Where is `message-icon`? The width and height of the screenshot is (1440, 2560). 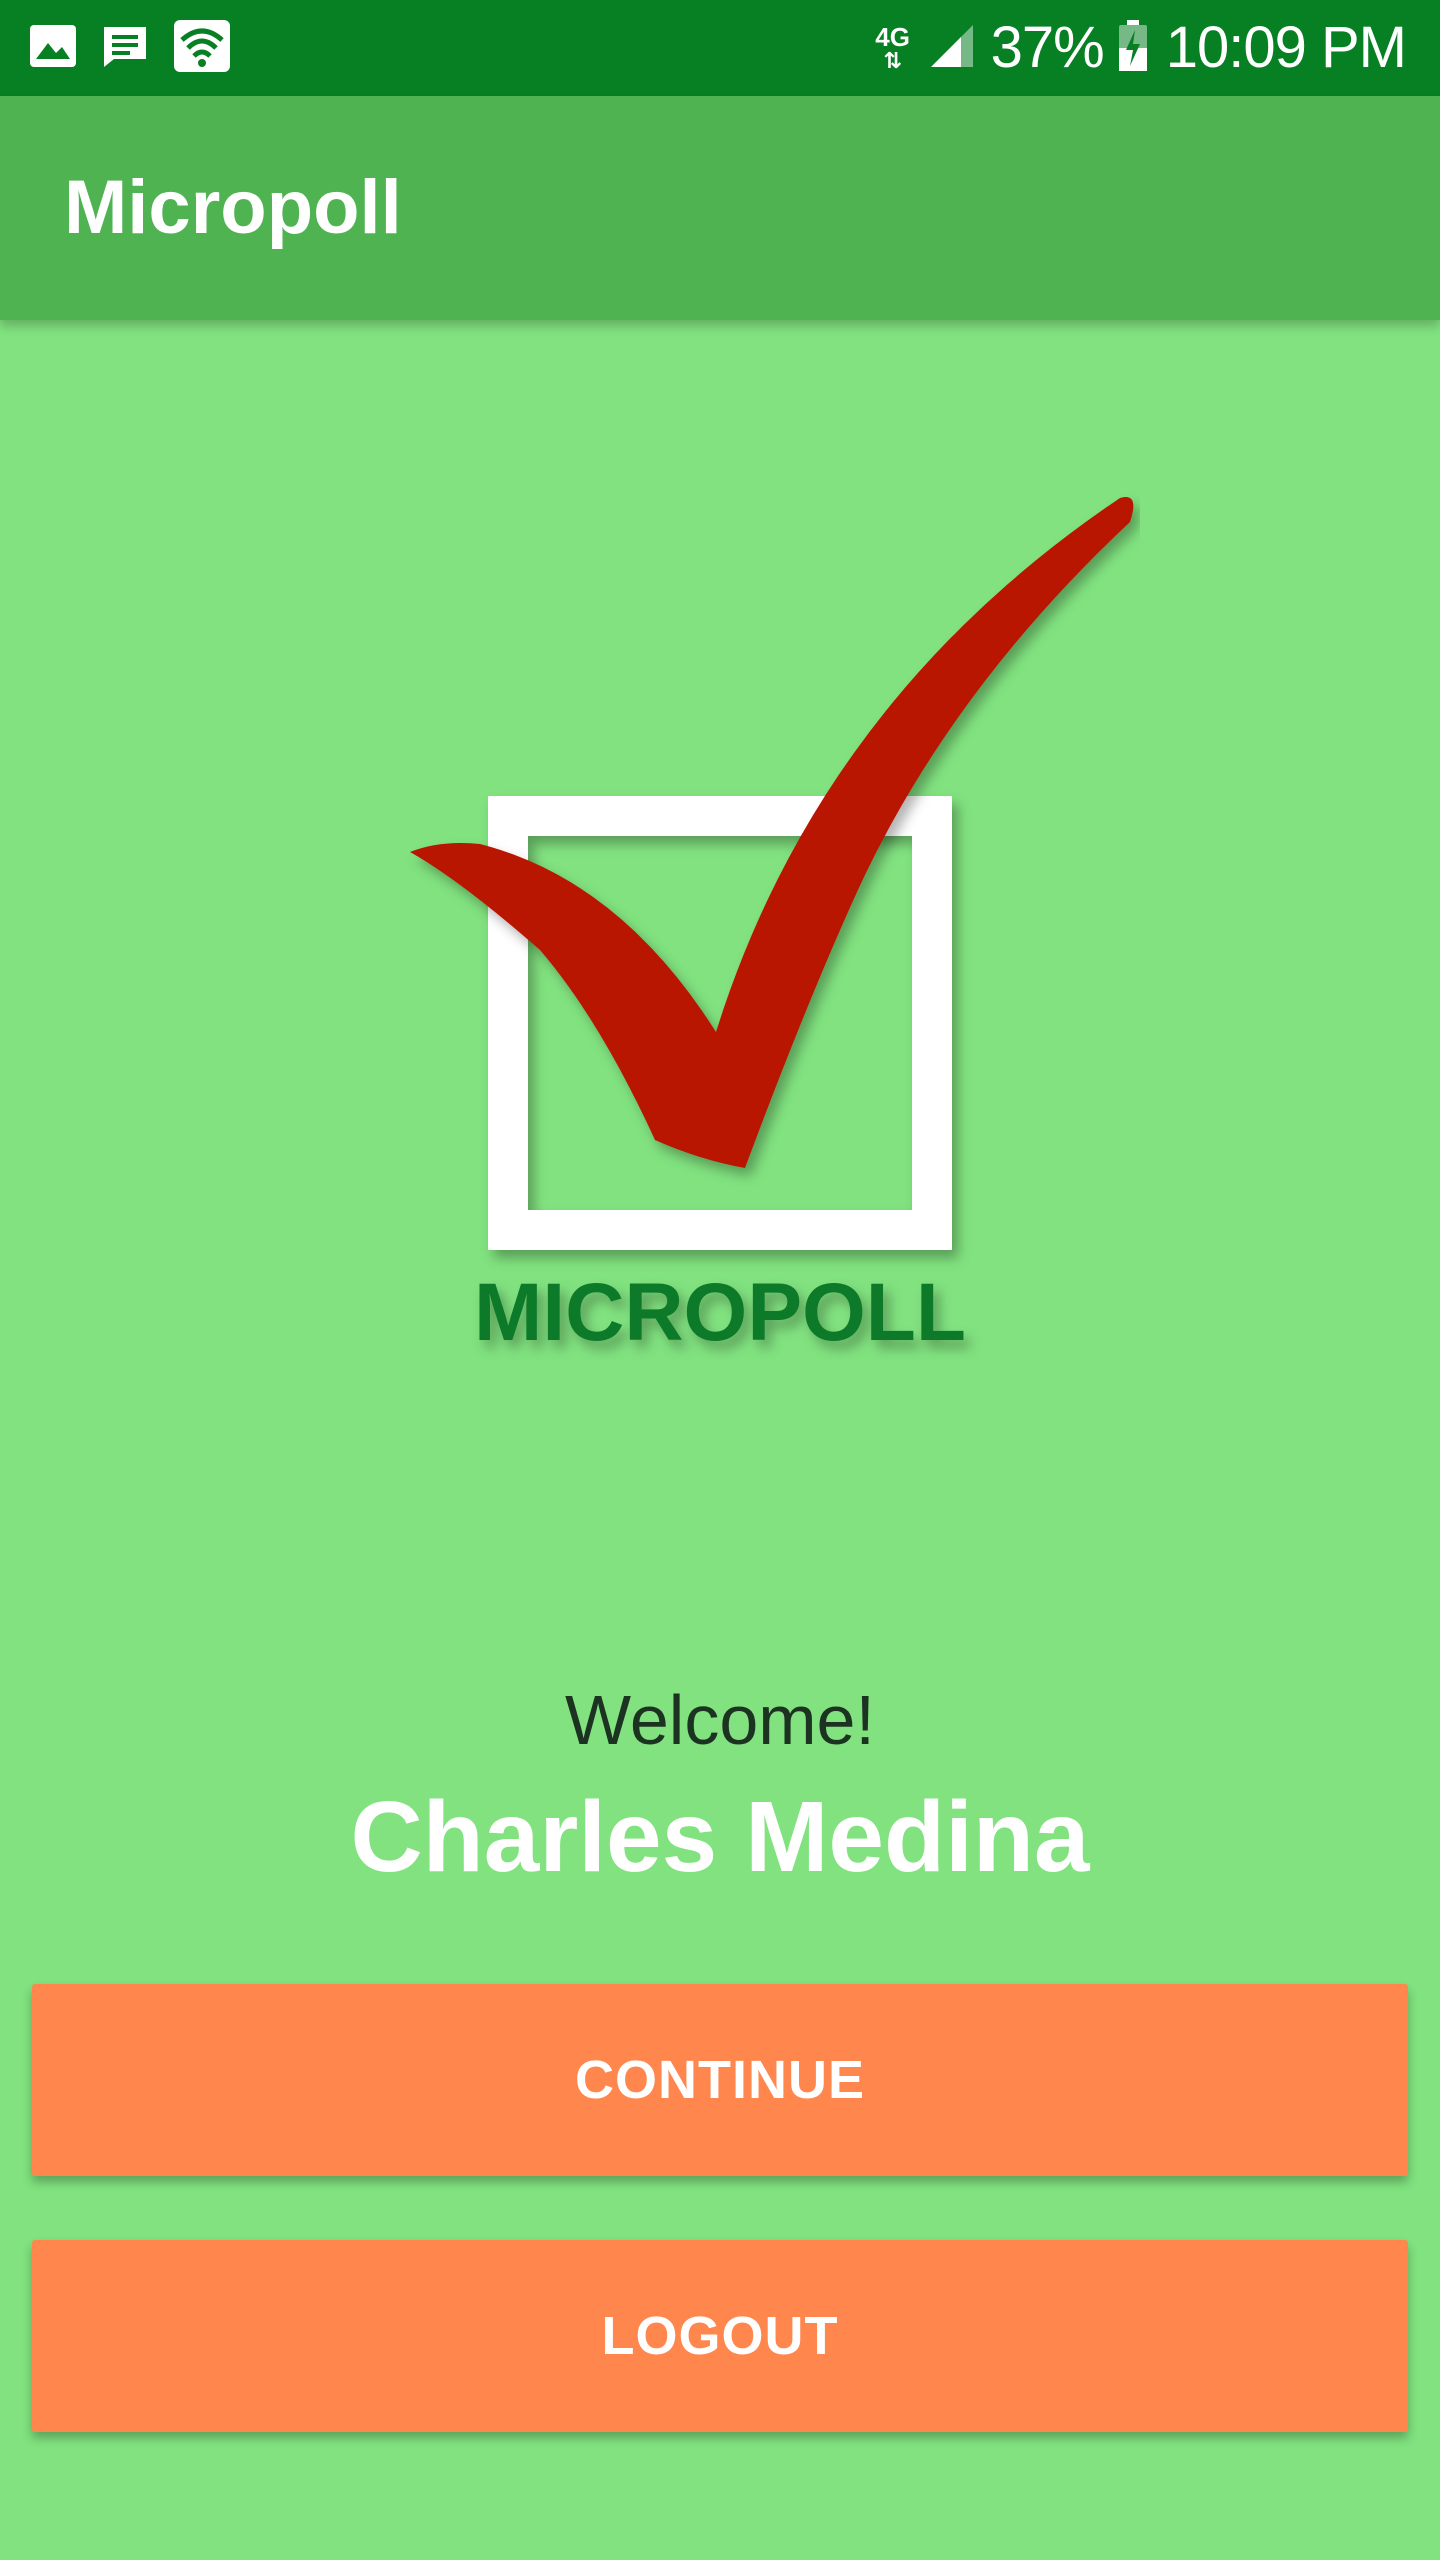 message-icon is located at coordinates (125, 48).